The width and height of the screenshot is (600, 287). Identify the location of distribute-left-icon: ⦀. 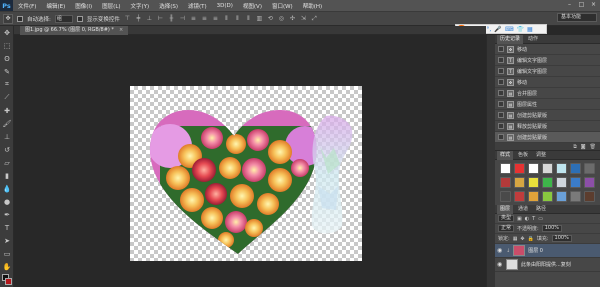
(226, 19).